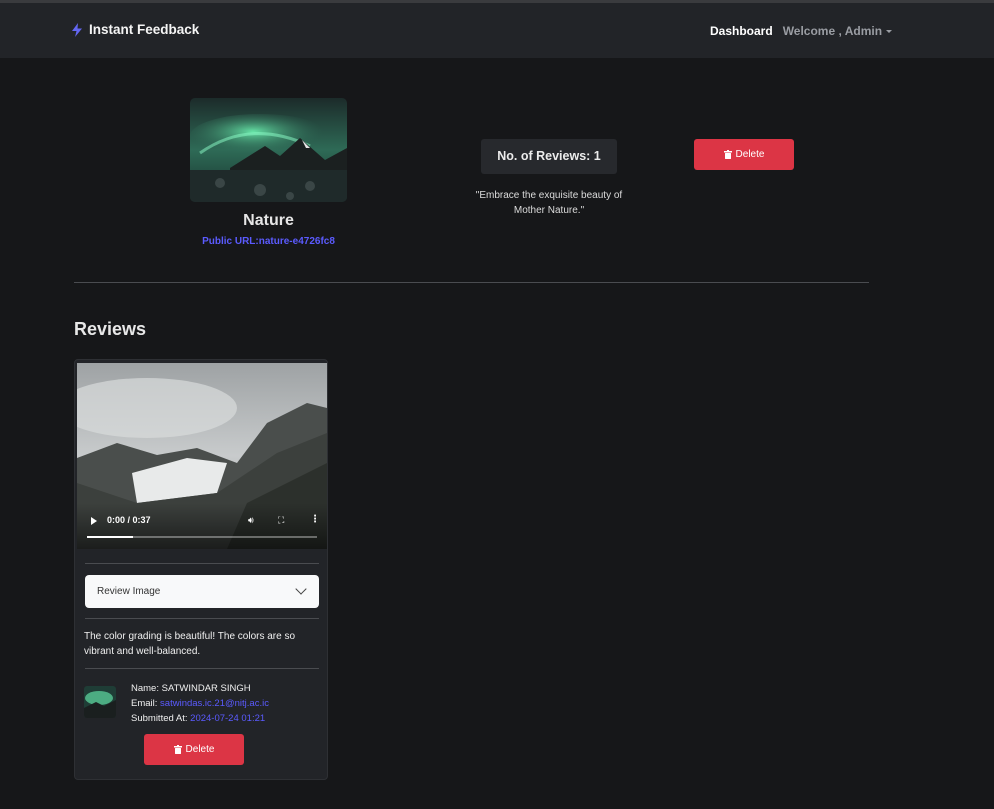  Describe the element at coordinates (251, 520) in the screenshot. I see `volume-icon: 🔊︎` at that location.